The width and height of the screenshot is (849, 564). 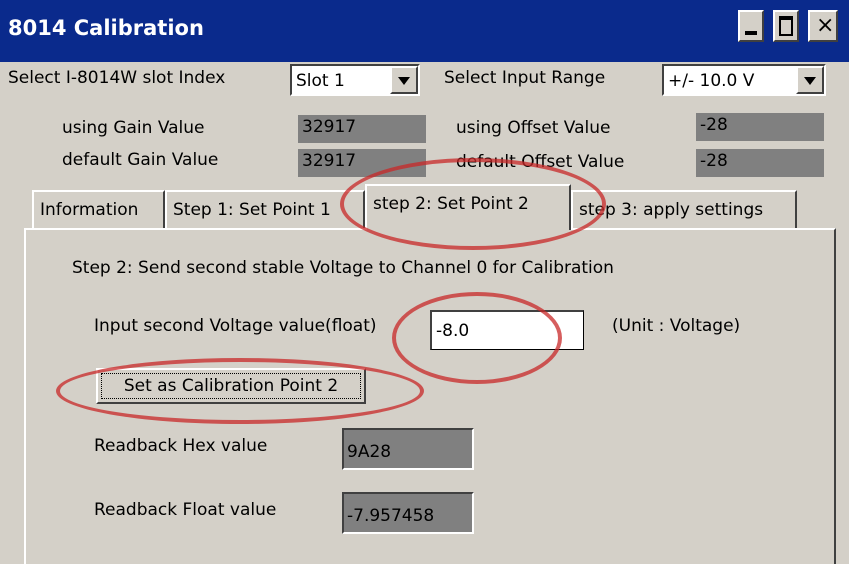 I want to click on default-gain-value: 32917, so click(x=362, y=163).